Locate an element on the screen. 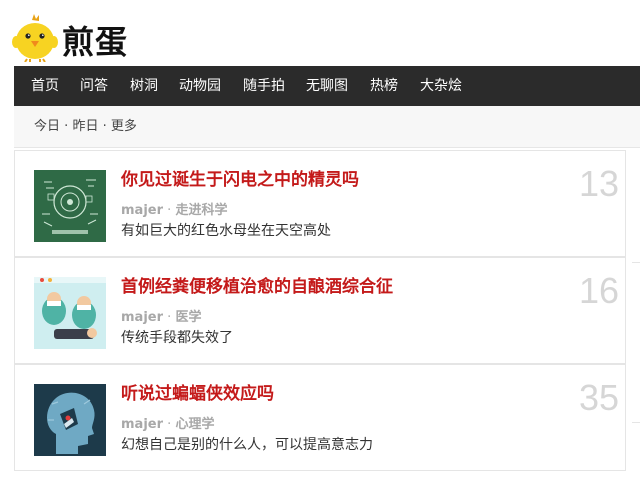 The height and width of the screenshot is (488, 640). chick-icon is located at coordinates (35, 38).